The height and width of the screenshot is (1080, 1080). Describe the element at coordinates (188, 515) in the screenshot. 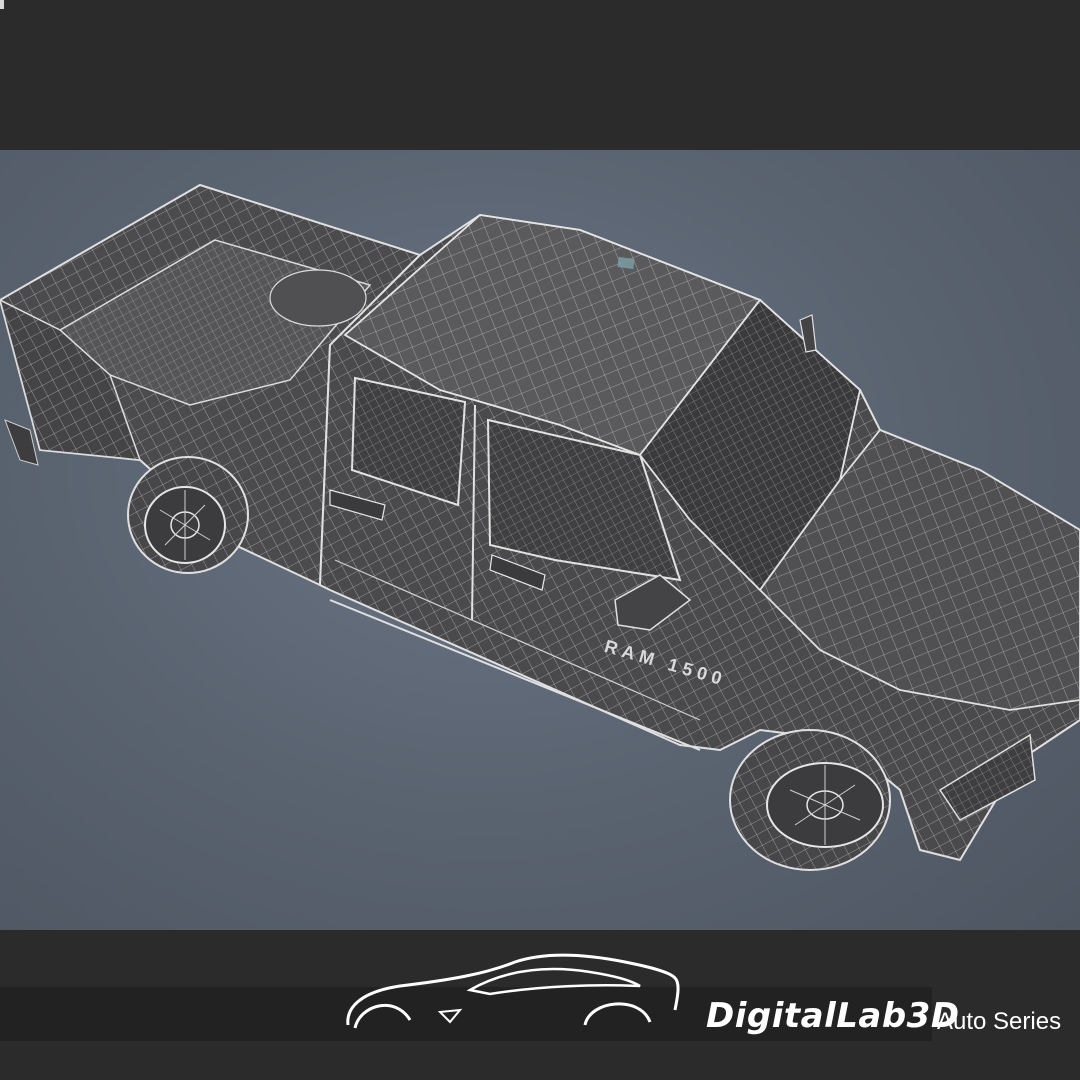

I see `rear-wheel` at that location.